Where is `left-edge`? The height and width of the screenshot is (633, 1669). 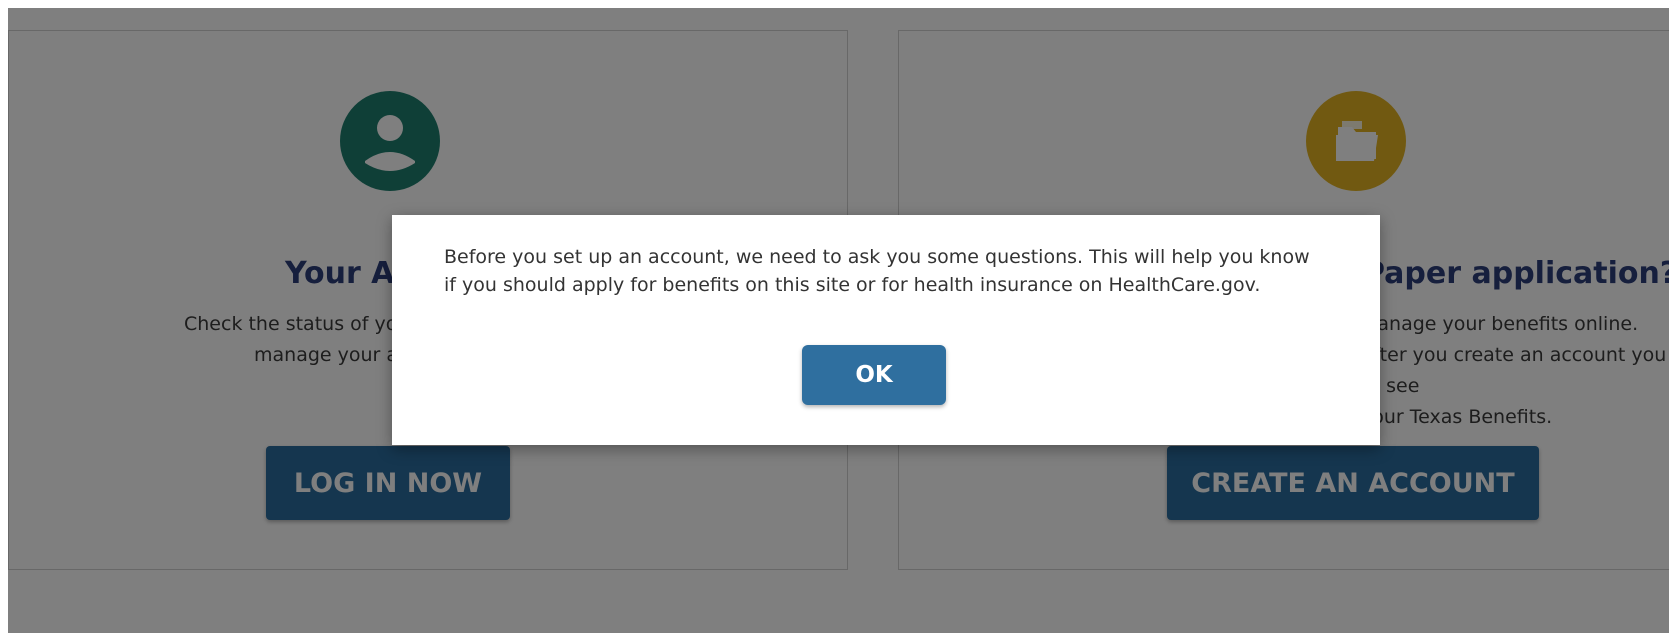 left-edge is located at coordinates (4, 316).